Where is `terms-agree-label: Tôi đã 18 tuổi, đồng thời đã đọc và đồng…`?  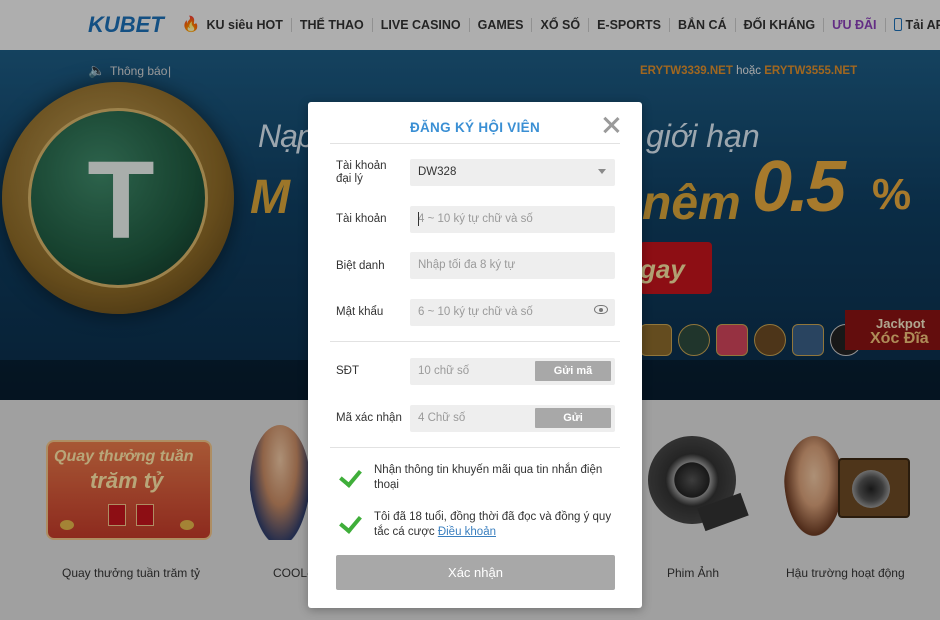 terms-agree-label: Tôi đã 18 tuổi, đồng thời đã đọc và đồng… is located at coordinates (493, 524).